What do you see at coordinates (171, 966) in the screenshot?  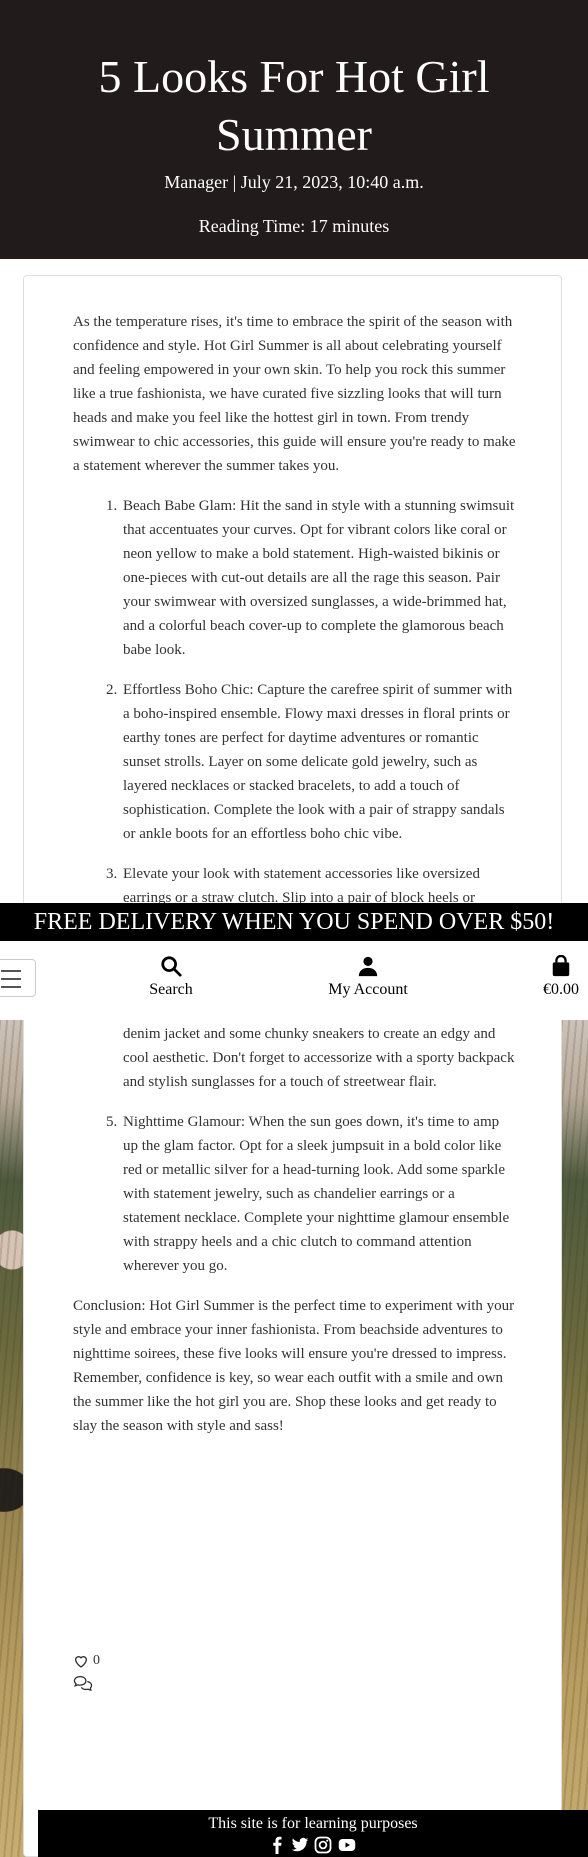 I see `search-icon` at bounding box center [171, 966].